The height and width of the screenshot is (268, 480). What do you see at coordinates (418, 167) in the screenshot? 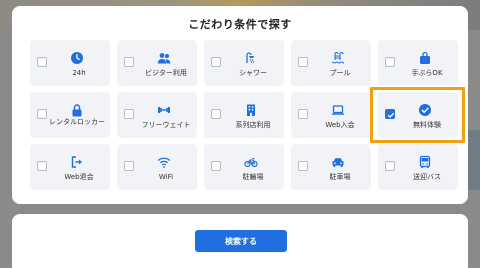
I see `option-shuttle-bus: 送迎バス` at bounding box center [418, 167].